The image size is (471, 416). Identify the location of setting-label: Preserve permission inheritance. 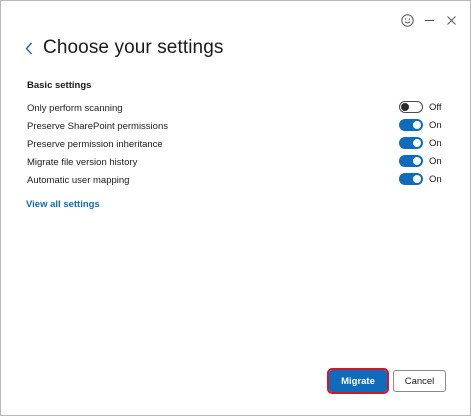
(95, 144).